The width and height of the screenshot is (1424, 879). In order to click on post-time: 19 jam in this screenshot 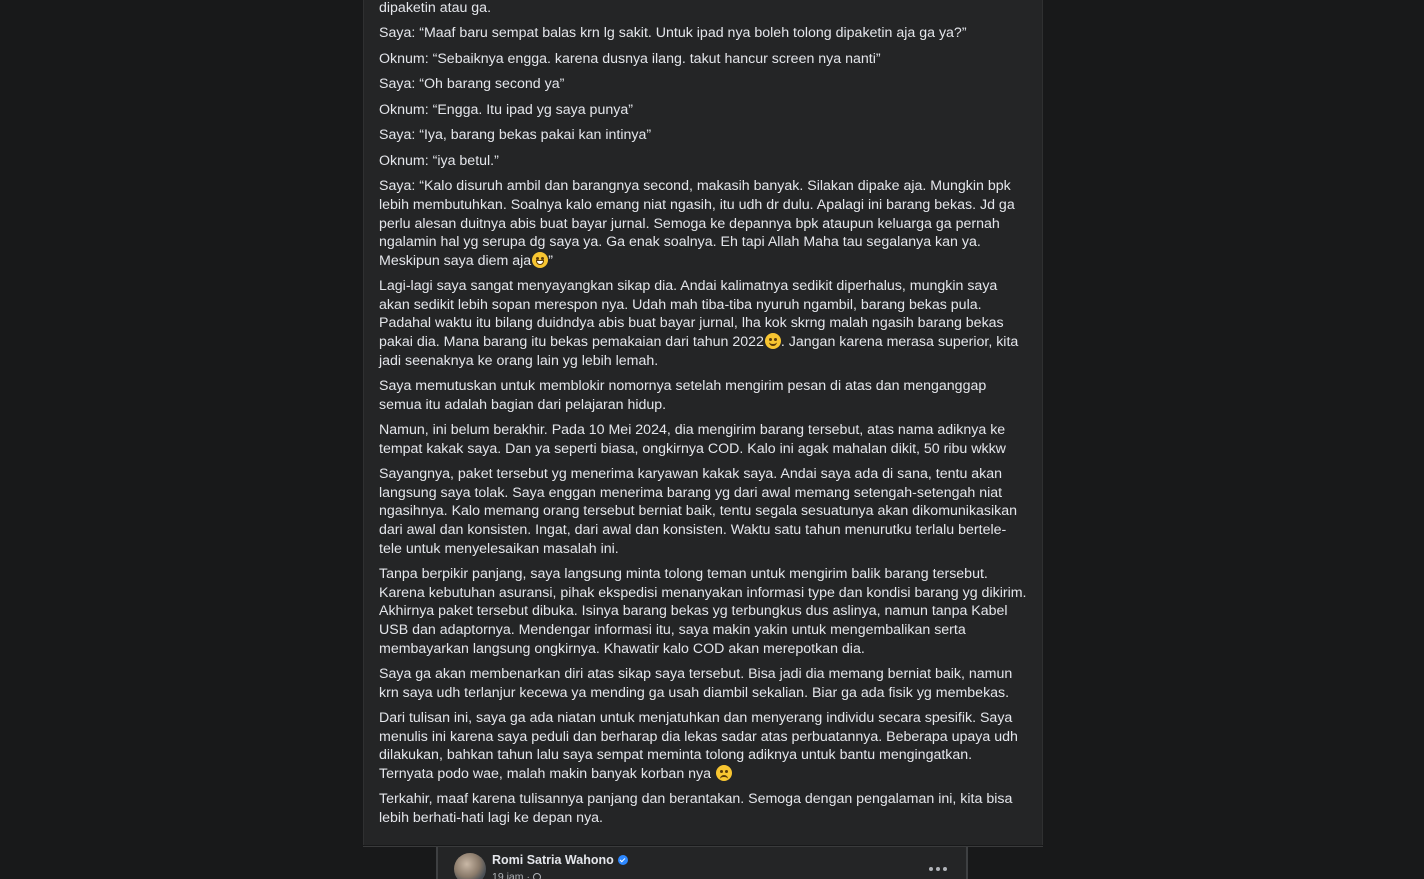, I will do `click(508, 875)`.